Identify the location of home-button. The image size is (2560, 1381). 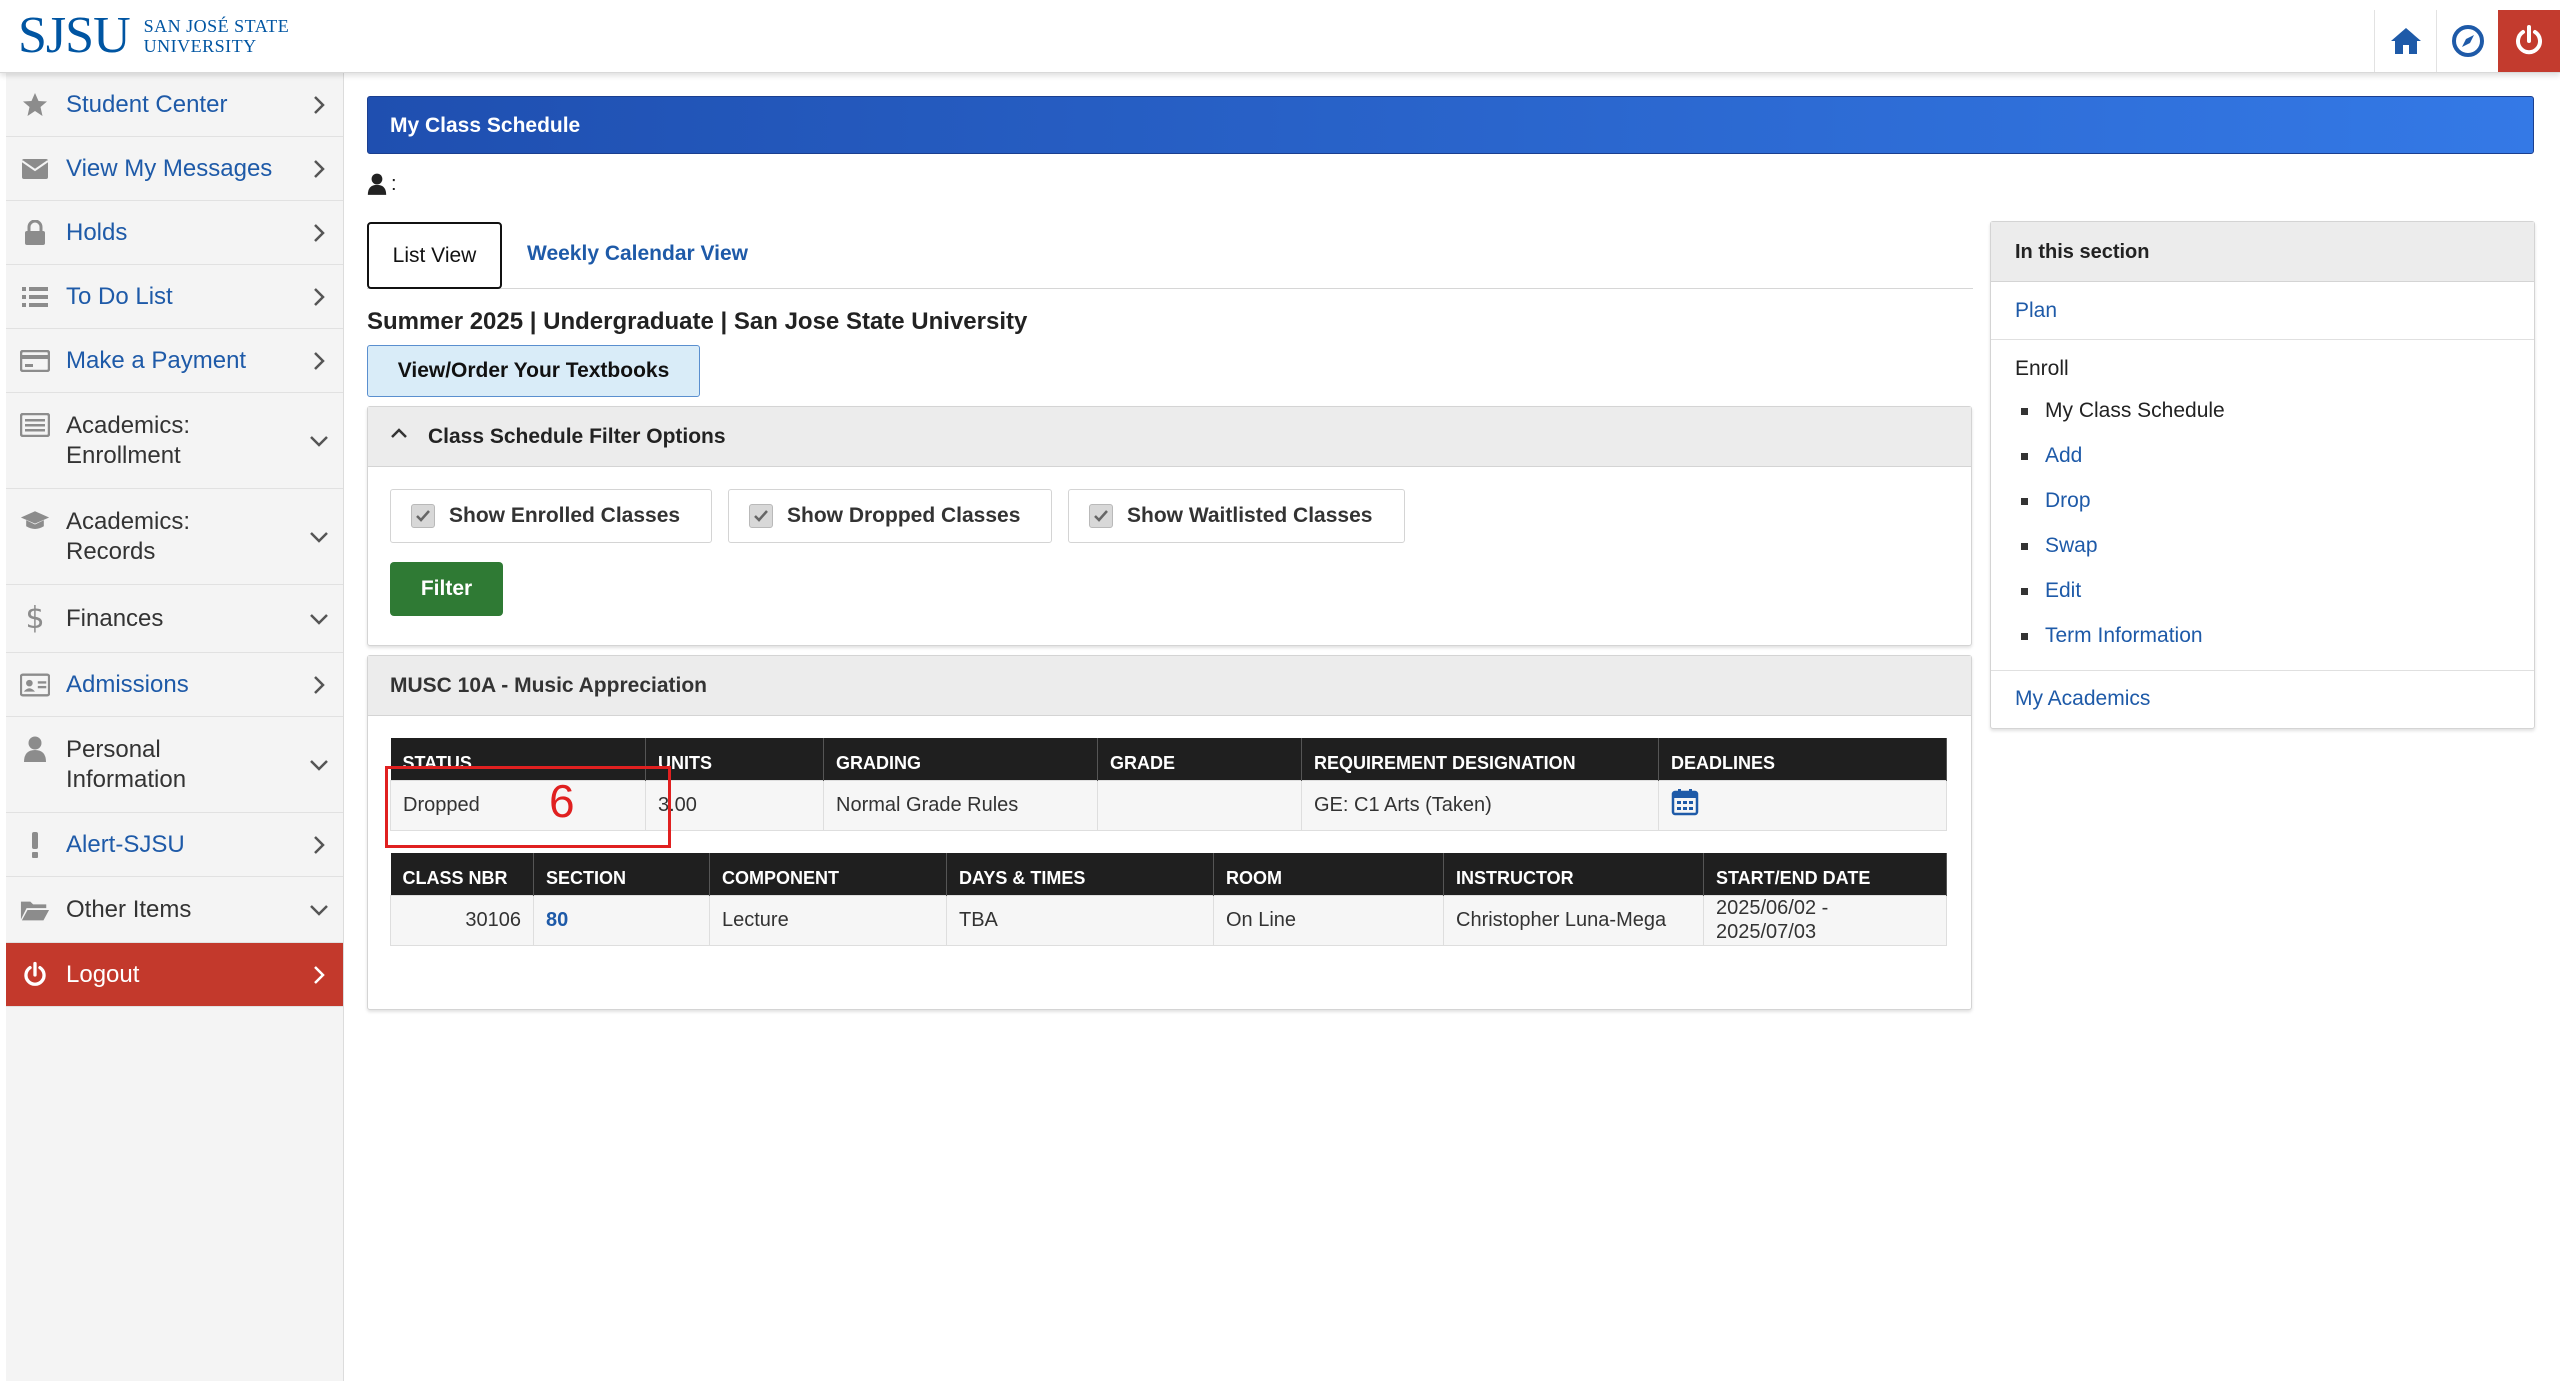
(2405, 41).